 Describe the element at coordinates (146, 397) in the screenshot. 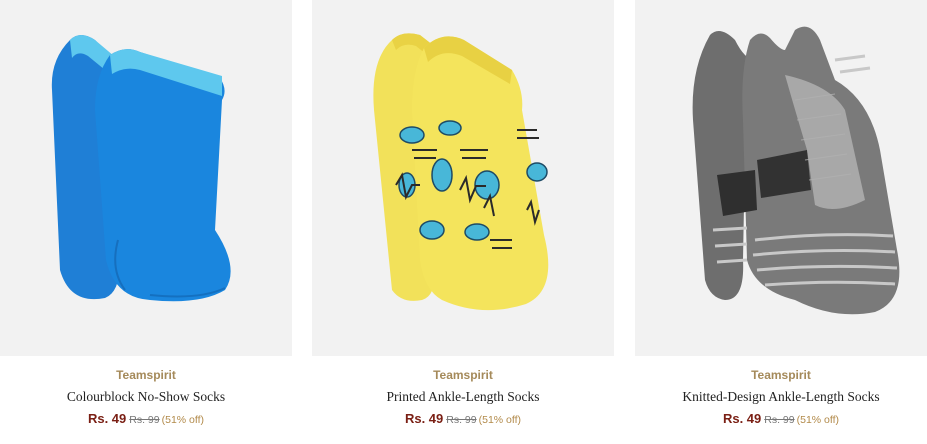

I see `product-name: Colourblock No-Show Socks` at that location.